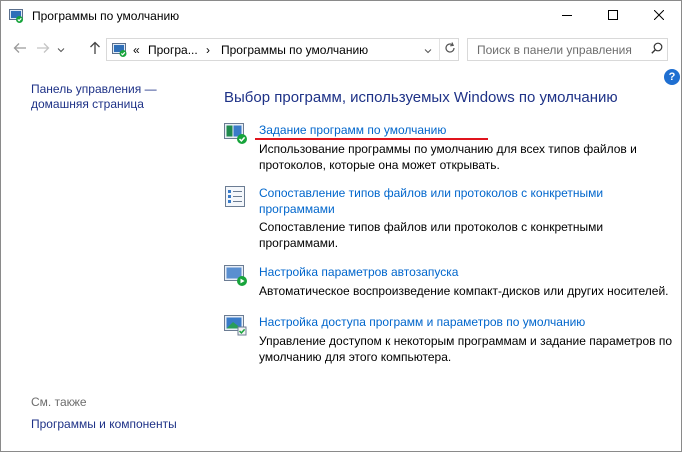 This screenshot has height=452, width=682. Describe the element at coordinates (120, 50) in the screenshot. I see `control-panel-location-icon` at that location.